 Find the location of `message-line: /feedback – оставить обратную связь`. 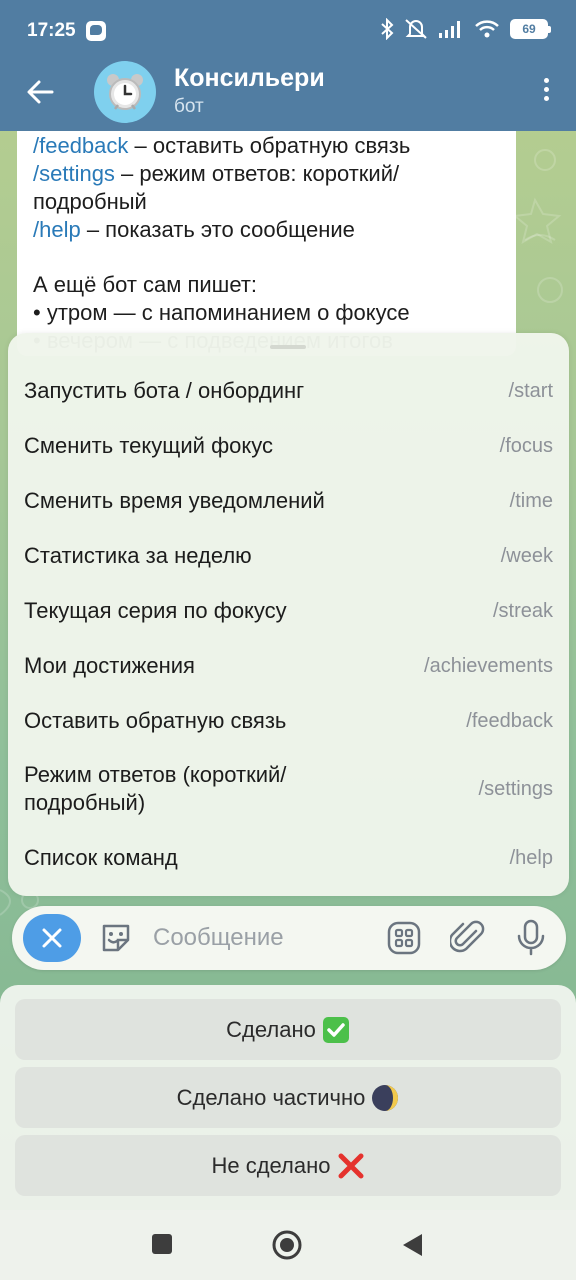

message-line: /feedback – оставить обратную связь is located at coordinates (266, 146).